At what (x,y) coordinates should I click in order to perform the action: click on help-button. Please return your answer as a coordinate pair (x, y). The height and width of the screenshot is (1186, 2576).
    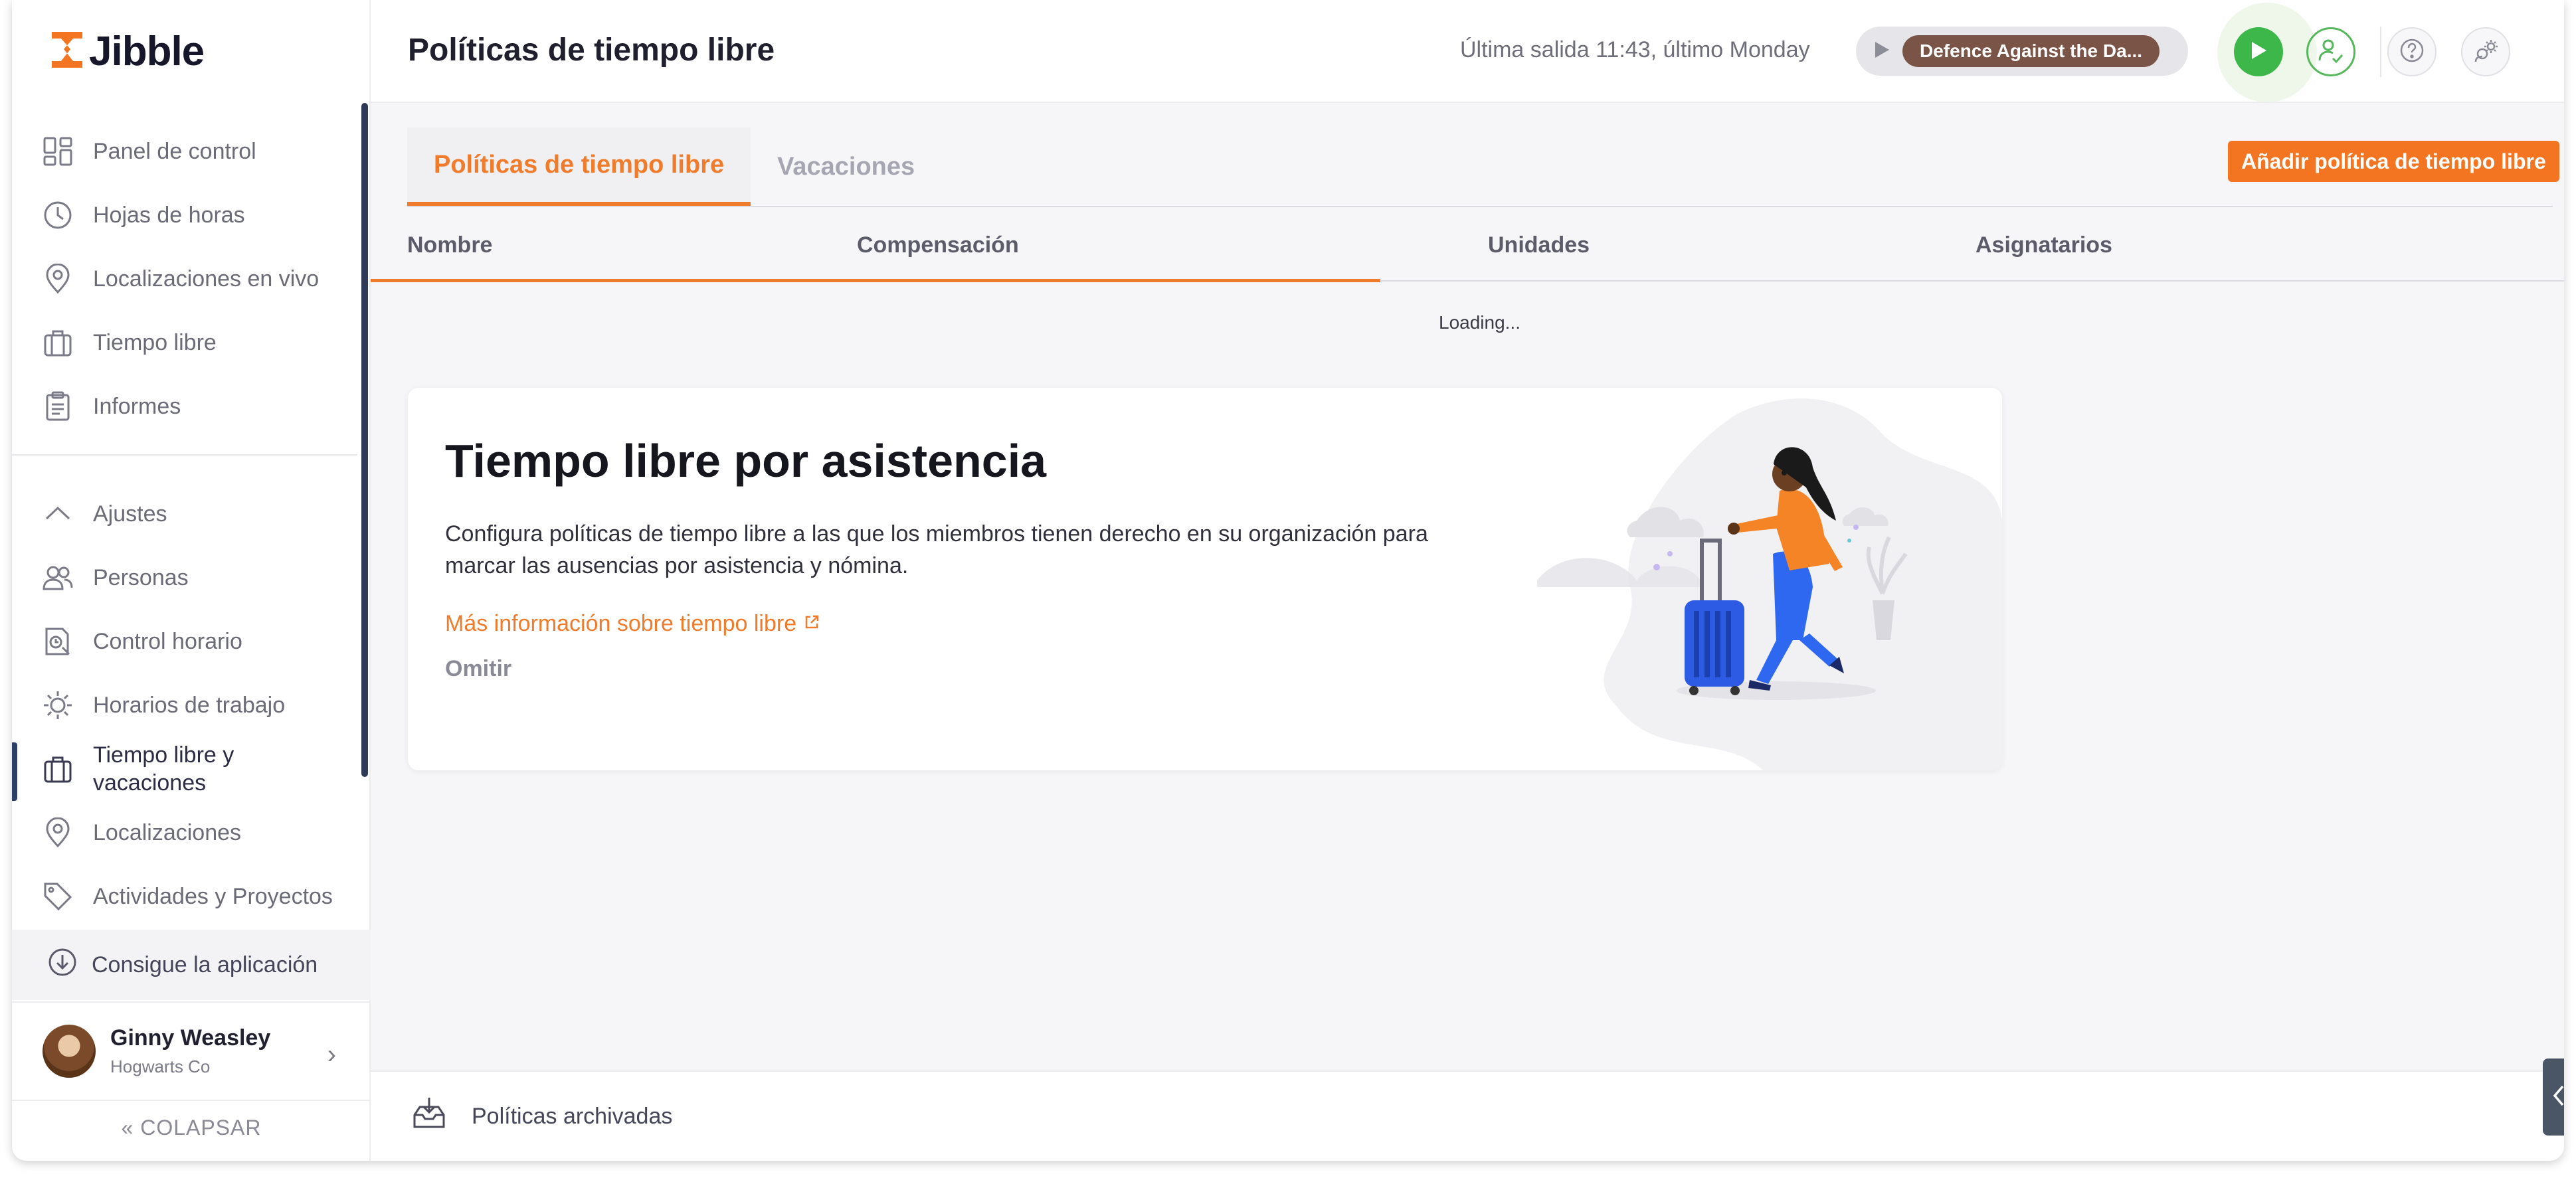
    Looking at the image, I should click on (2412, 52).